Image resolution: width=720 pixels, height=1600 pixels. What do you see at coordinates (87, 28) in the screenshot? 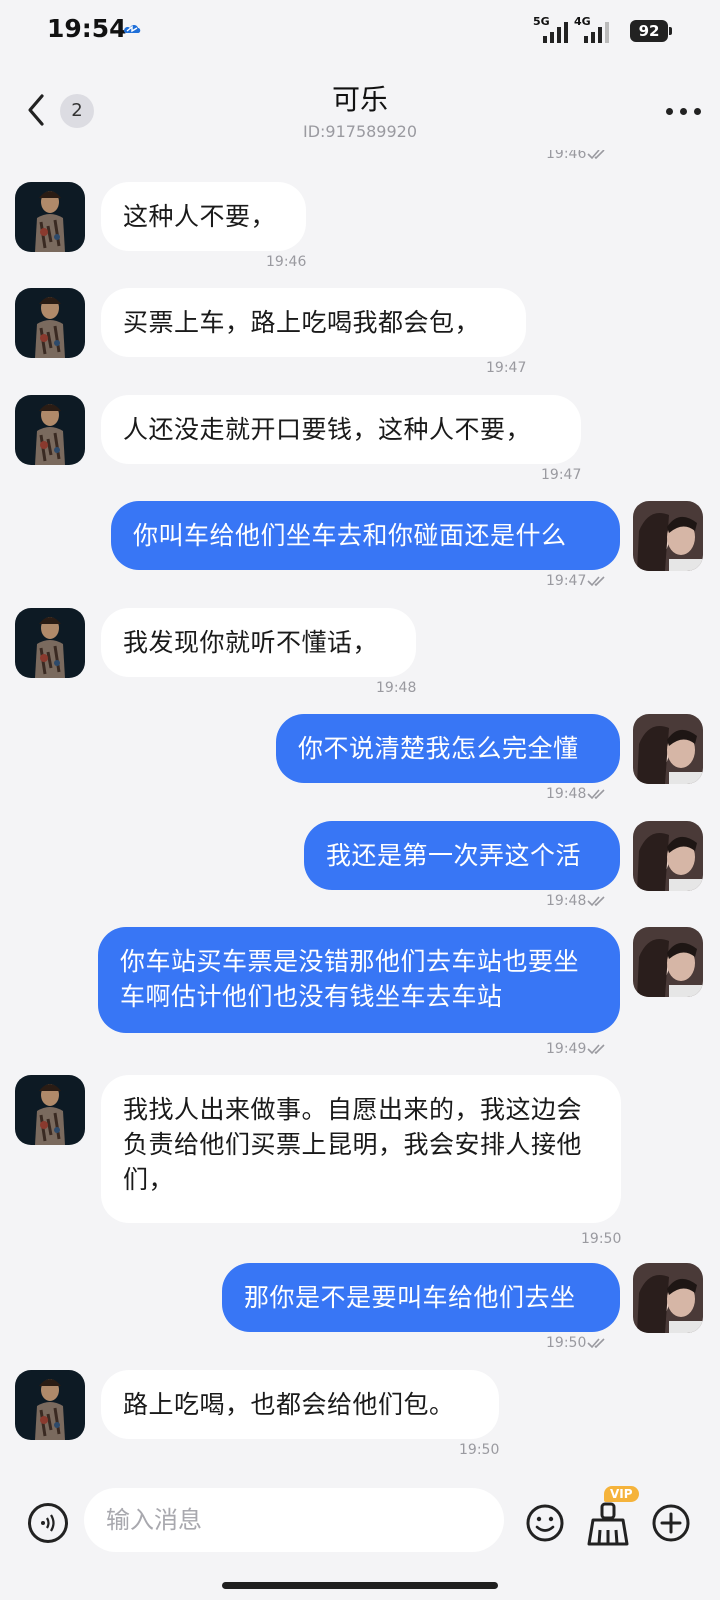
I see `status-time: 19:54` at bounding box center [87, 28].